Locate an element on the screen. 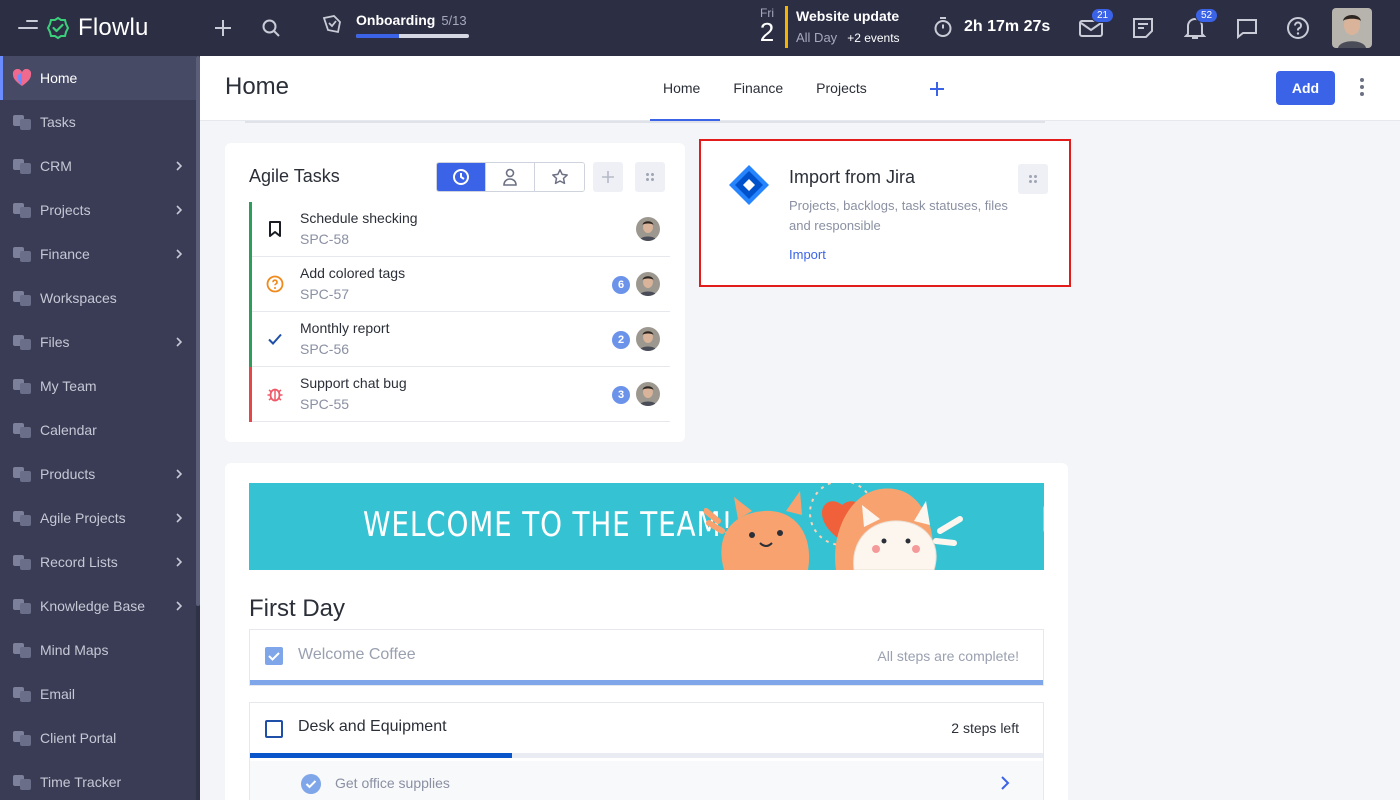 The height and width of the screenshot is (800, 1400). projects-icon is located at coordinates (22, 210).